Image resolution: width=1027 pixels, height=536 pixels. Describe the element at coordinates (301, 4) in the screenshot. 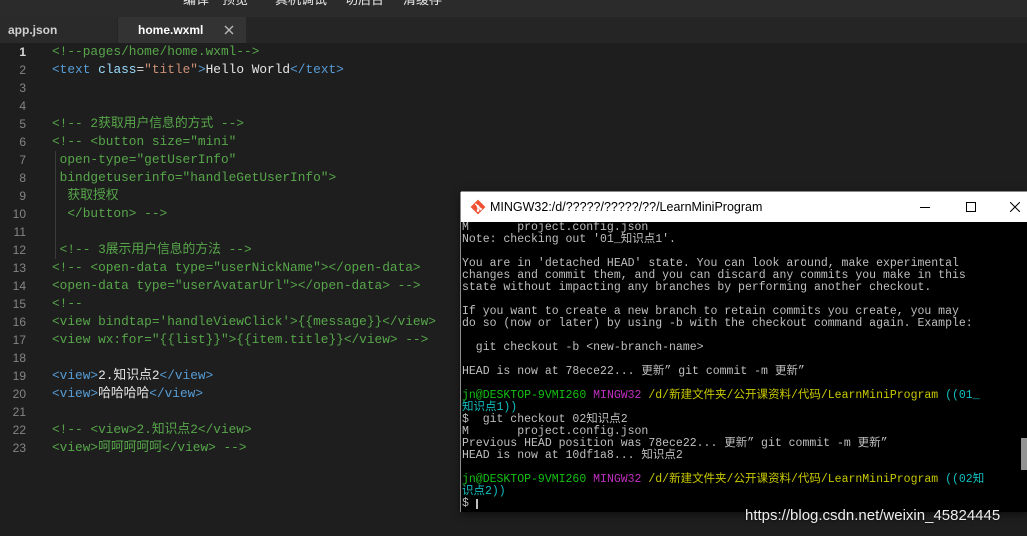

I see `remote-debug-button: 真机调试` at that location.